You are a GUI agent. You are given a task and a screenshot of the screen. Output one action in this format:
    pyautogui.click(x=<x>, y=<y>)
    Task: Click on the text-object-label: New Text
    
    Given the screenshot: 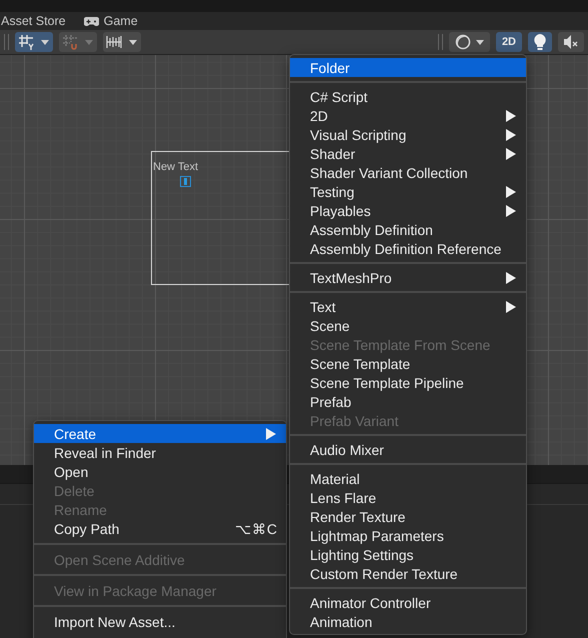 What is the action you would take?
    pyautogui.click(x=175, y=167)
    